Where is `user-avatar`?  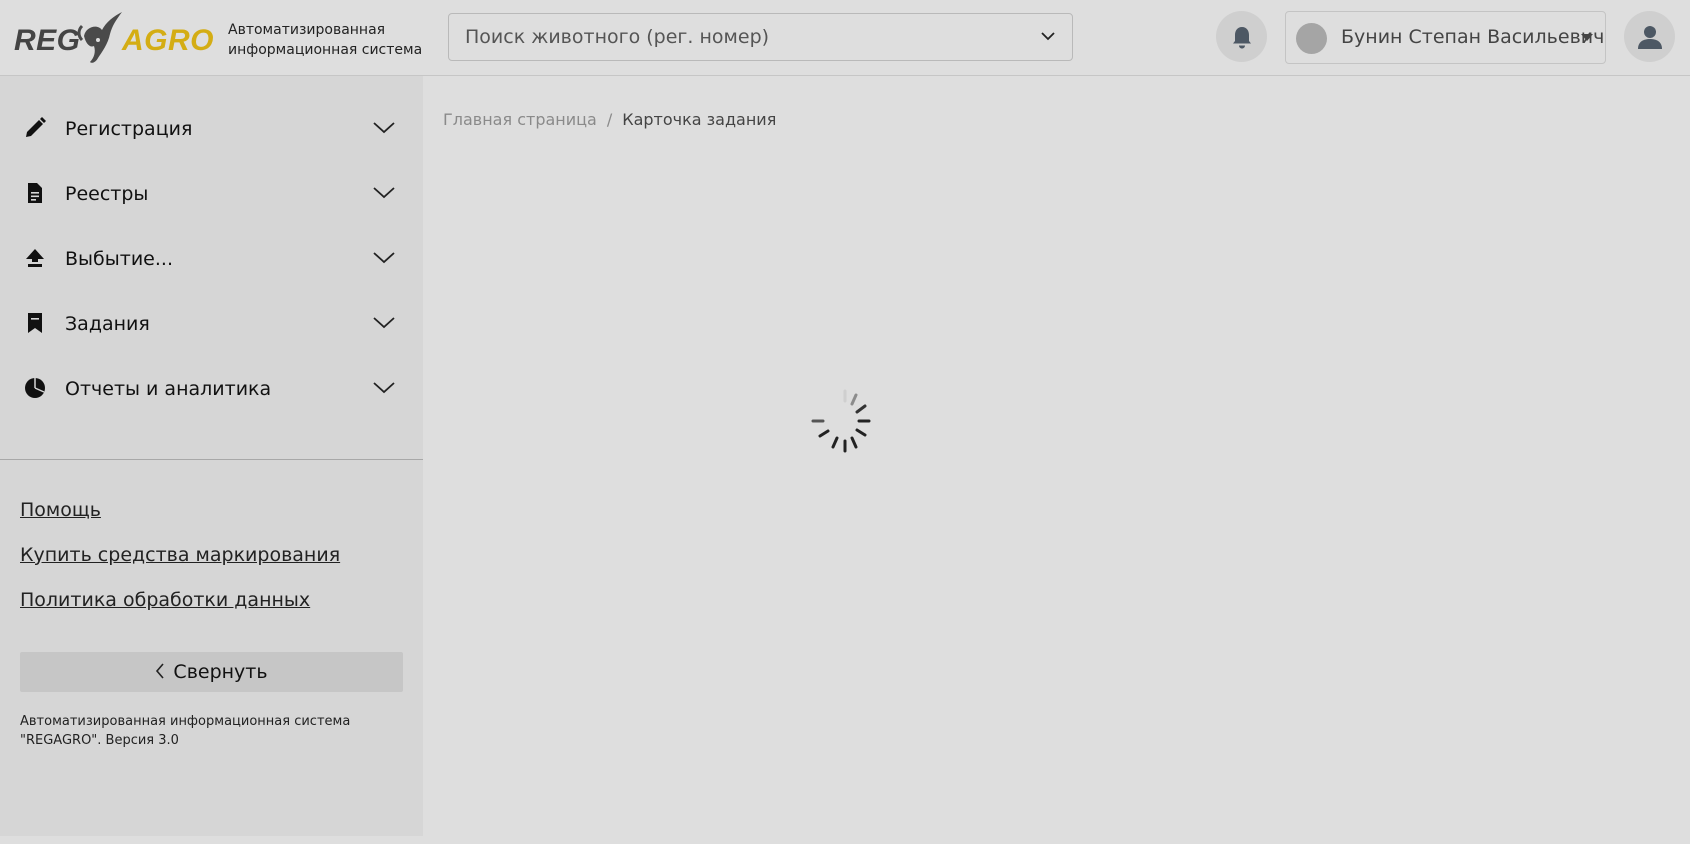
user-avatar is located at coordinates (1311, 38).